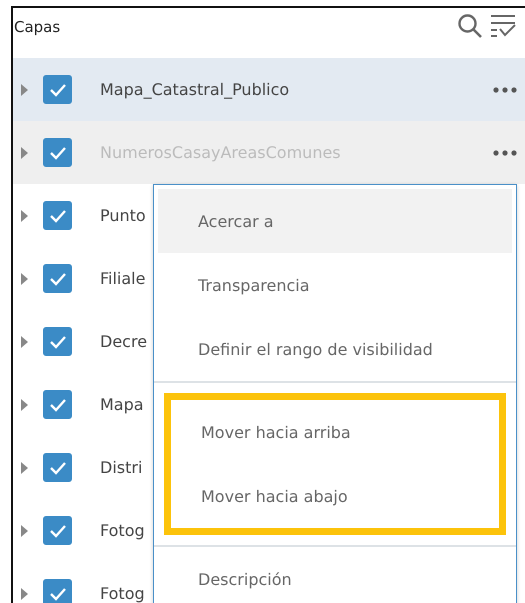 The width and height of the screenshot is (525, 603). I want to click on layer-name: Distri, so click(121, 467).